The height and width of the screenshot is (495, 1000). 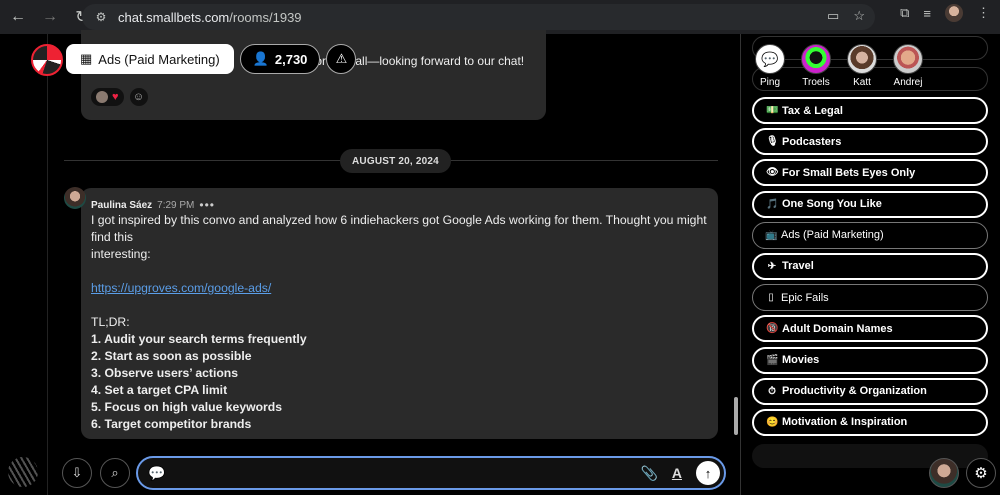 I want to click on person-andrej: Andrej, so click(x=908, y=66).